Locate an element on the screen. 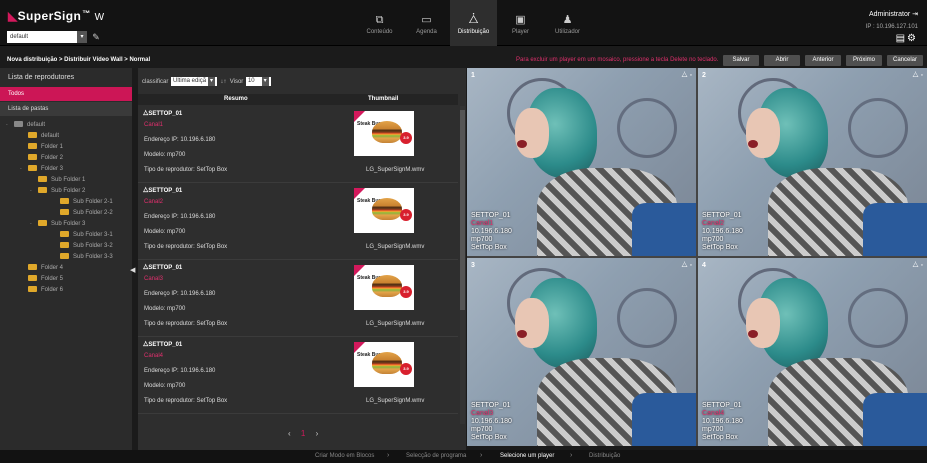  wizard-step: Selecione um player is located at coordinates (527, 456).